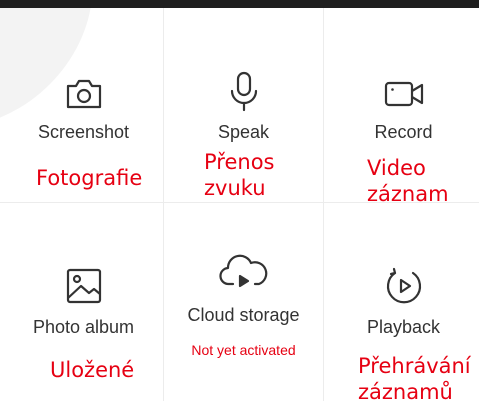 The image size is (479, 405). What do you see at coordinates (408, 194) in the screenshot?
I see `record-annotation-line-2: záznam` at bounding box center [408, 194].